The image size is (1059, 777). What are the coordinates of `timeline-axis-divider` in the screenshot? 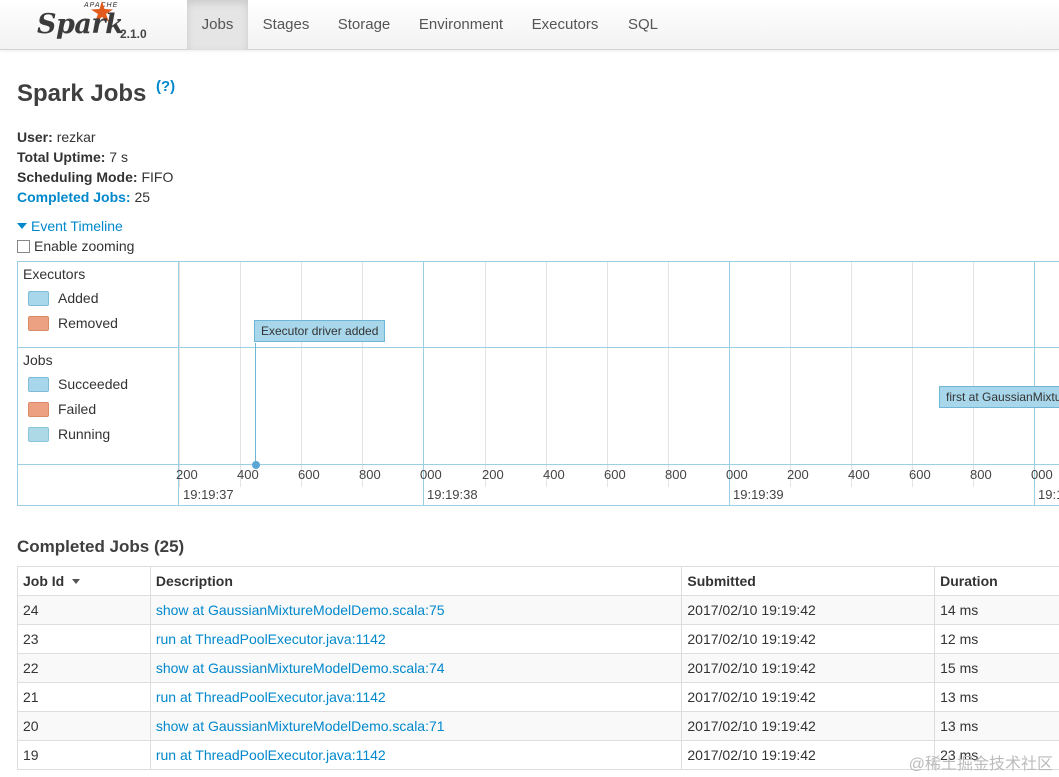 It's located at (538, 464).